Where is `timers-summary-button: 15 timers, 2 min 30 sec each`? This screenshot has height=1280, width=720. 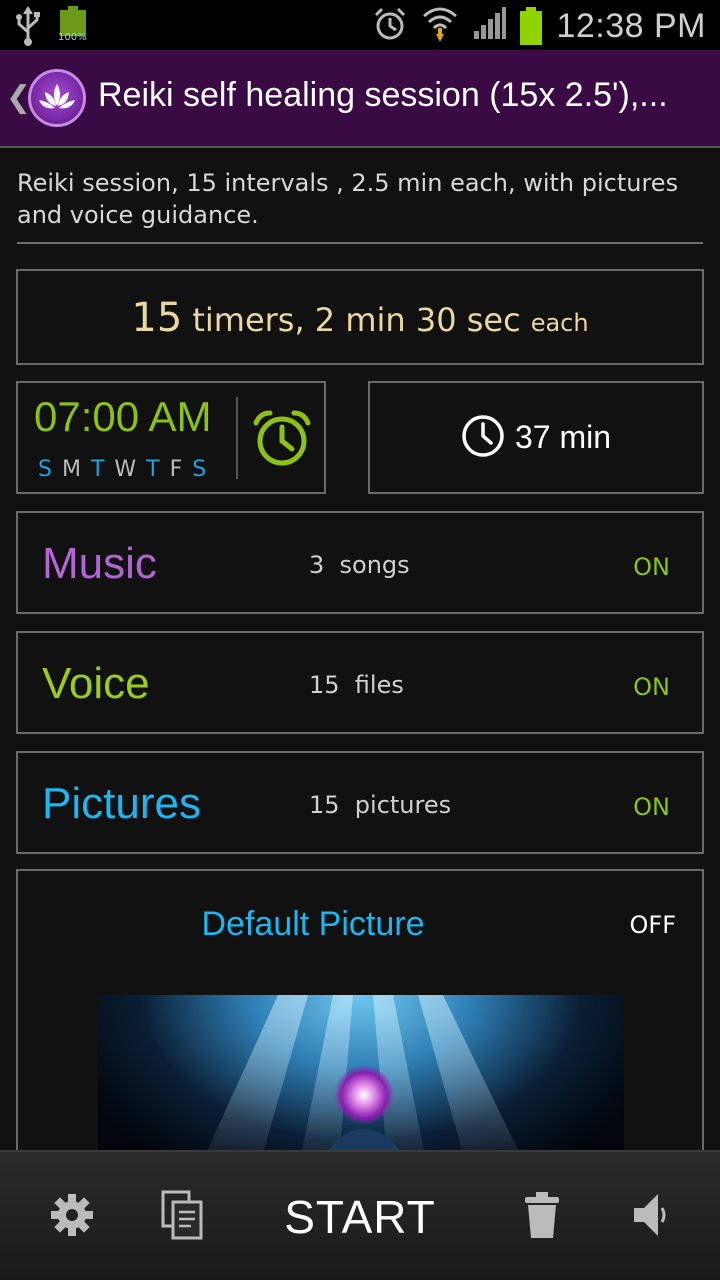 timers-summary-button: 15 timers, 2 min 30 sec each is located at coordinates (360, 317).